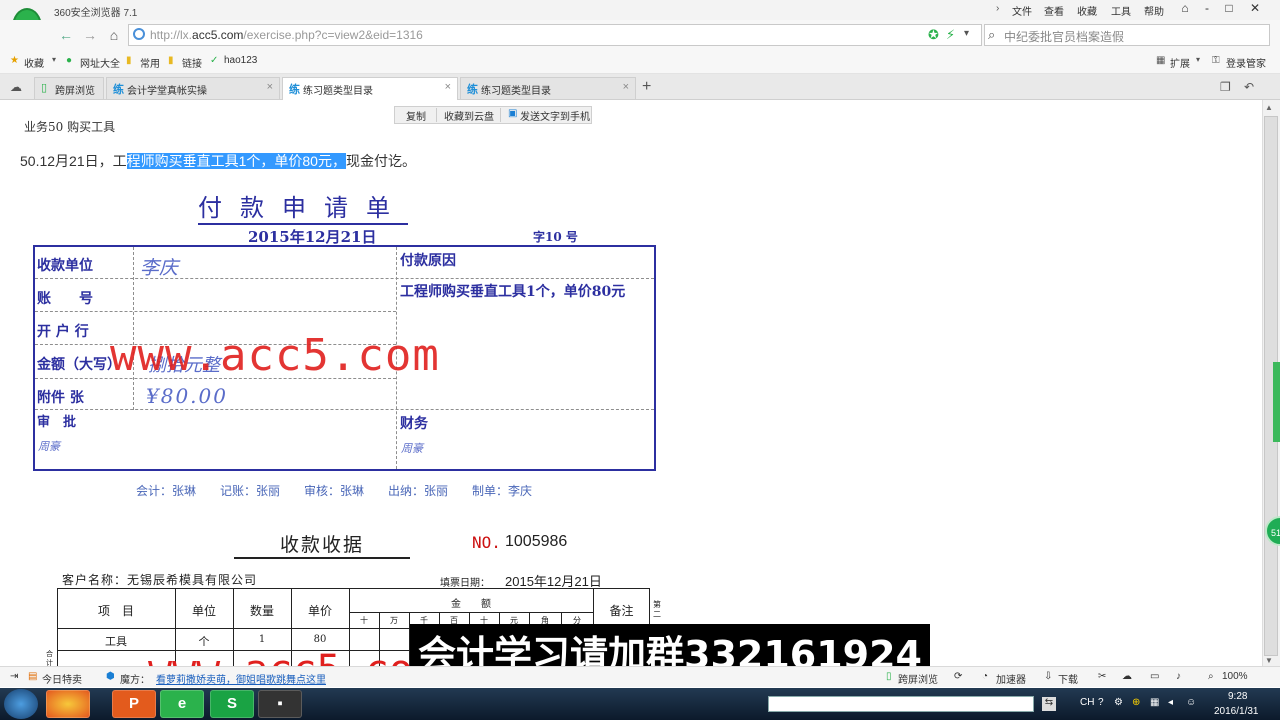 The height and width of the screenshot is (720, 1280). What do you see at coordinates (1101, 702) in the screenshot?
I see `help-icon: ?` at bounding box center [1101, 702].